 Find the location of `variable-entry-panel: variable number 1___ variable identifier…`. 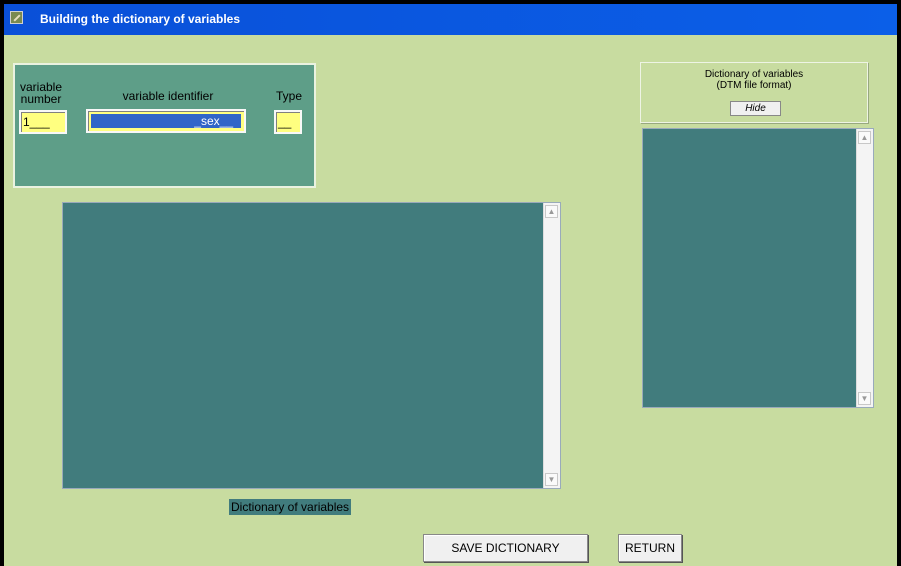

variable-entry-panel: variable number 1___ variable identifier… is located at coordinates (164, 125).